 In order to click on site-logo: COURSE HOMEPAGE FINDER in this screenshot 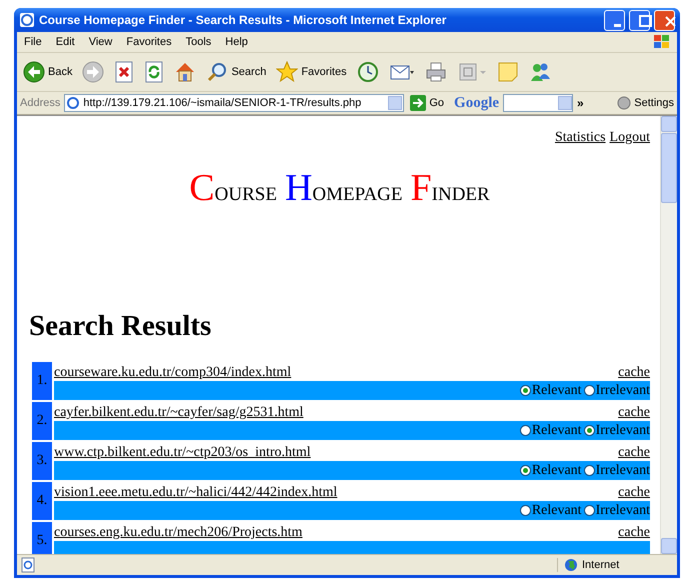, I will do `click(339, 188)`.